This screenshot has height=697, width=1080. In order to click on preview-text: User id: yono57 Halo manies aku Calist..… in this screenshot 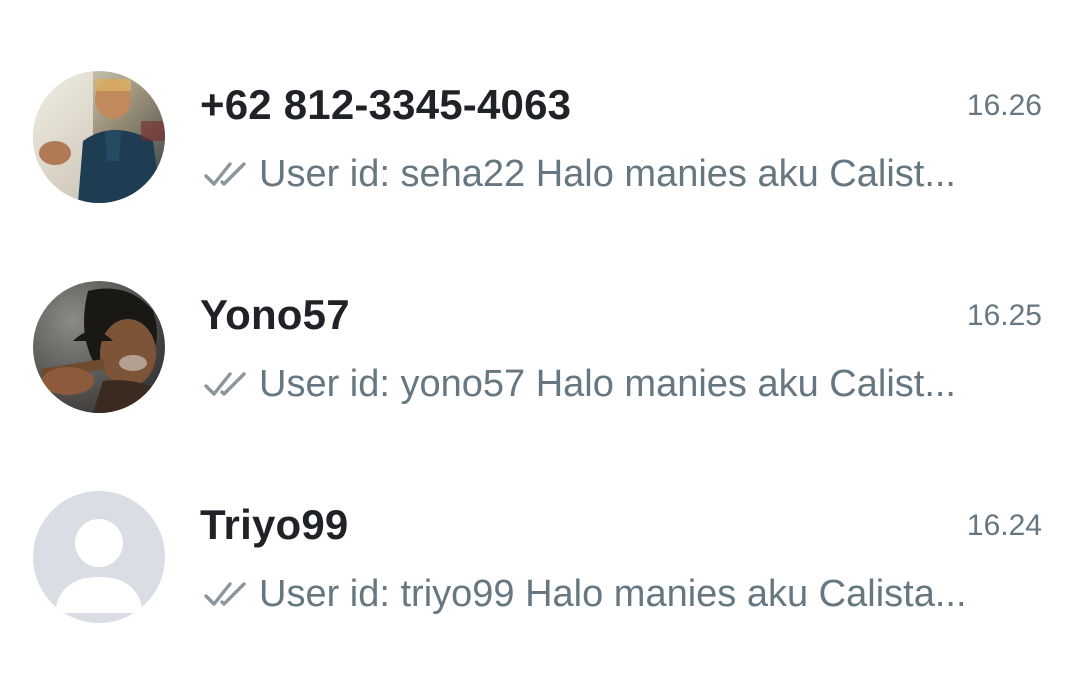, I will do `click(607, 383)`.